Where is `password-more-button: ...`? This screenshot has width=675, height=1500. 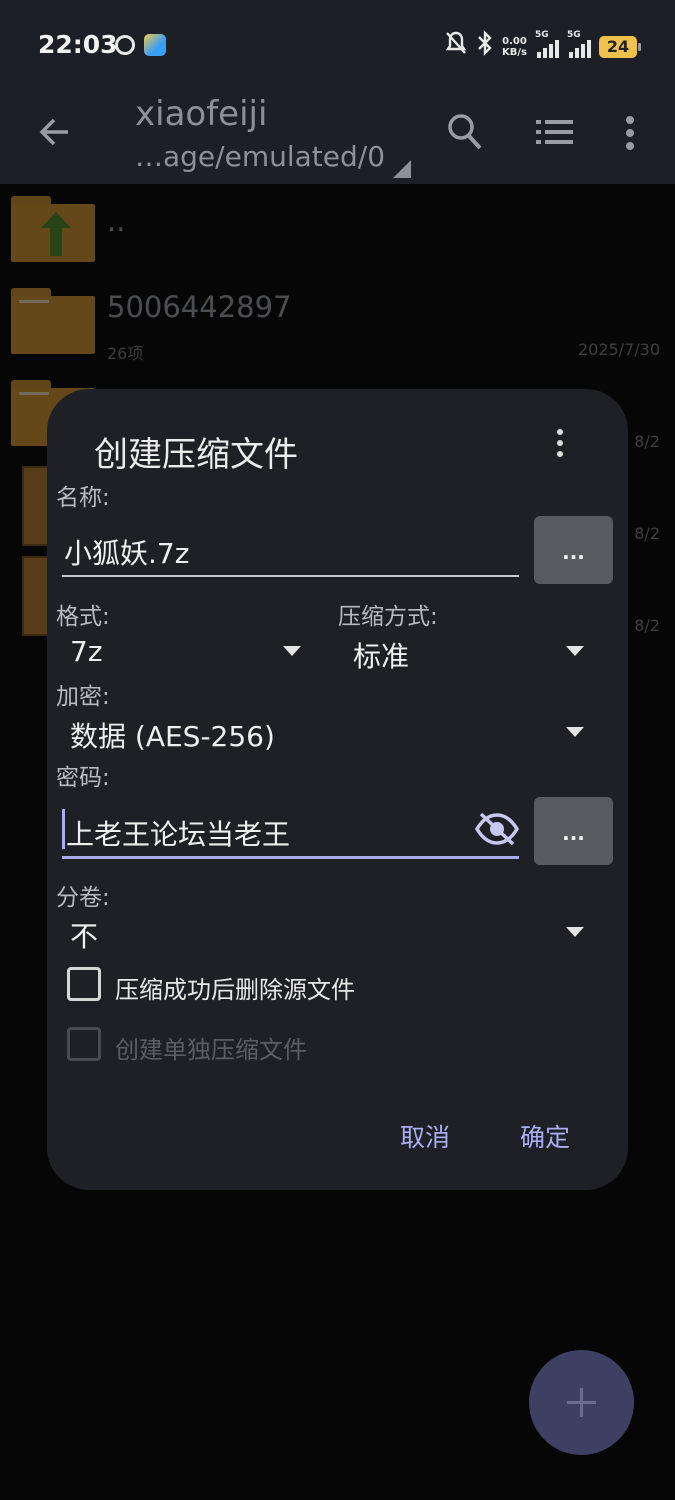
password-more-button: ... is located at coordinates (573, 831).